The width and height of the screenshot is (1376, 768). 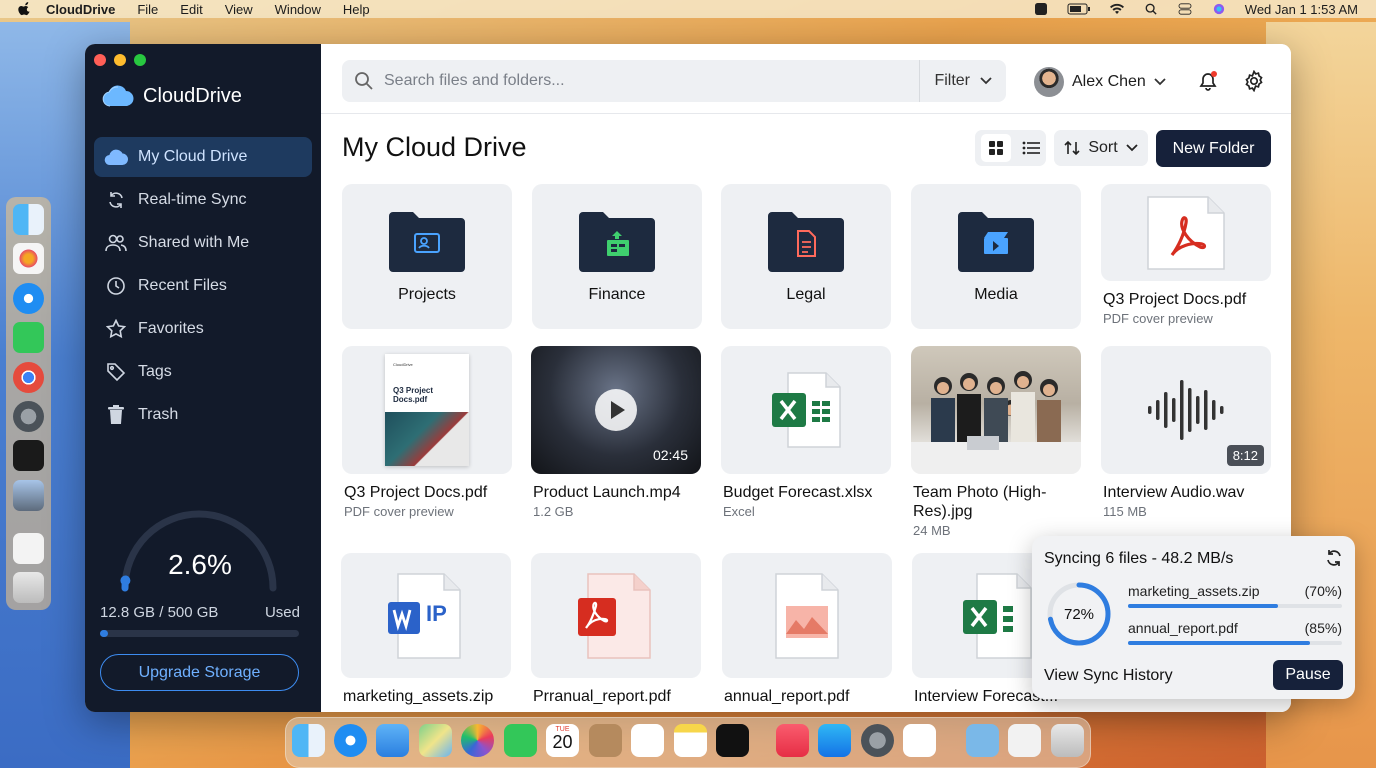 What do you see at coordinates (1219, 9) in the screenshot?
I see `siri-icon` at bounding box center [1219, 9].